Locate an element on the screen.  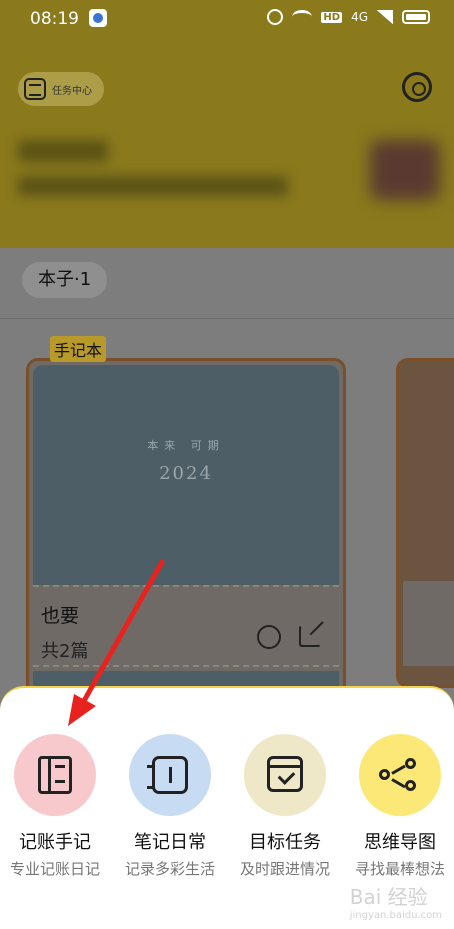
status-icons: HD 4G is located at coordinates (348, 17).